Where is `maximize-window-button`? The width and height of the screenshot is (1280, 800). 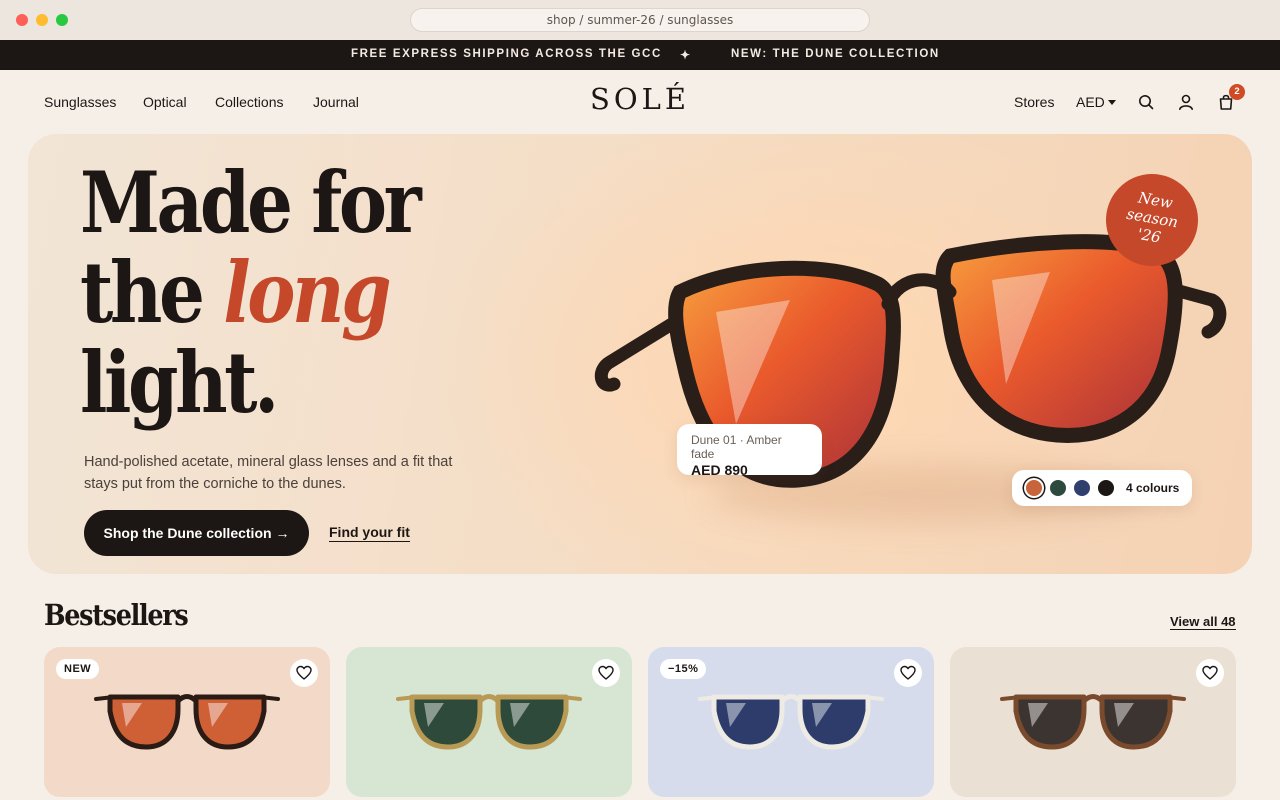 maximize-window-button is located at coordinates (62, 20).